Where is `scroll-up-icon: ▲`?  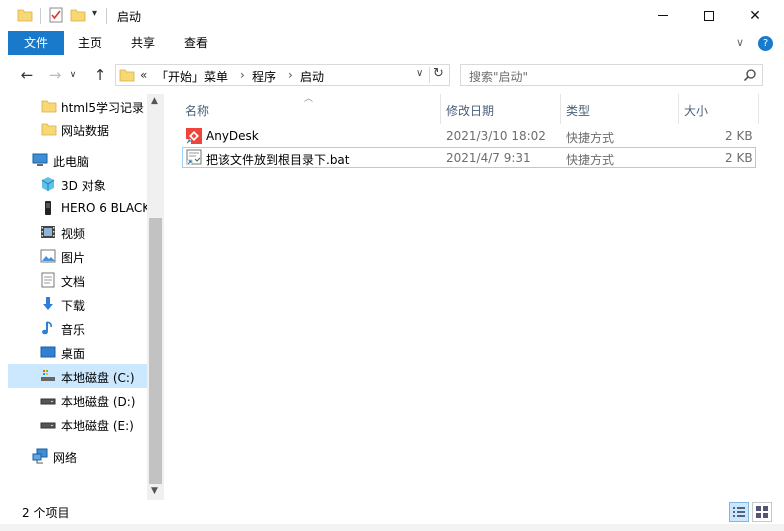 scroll-up-icon: ▲ is located at coordinates (154, 101).